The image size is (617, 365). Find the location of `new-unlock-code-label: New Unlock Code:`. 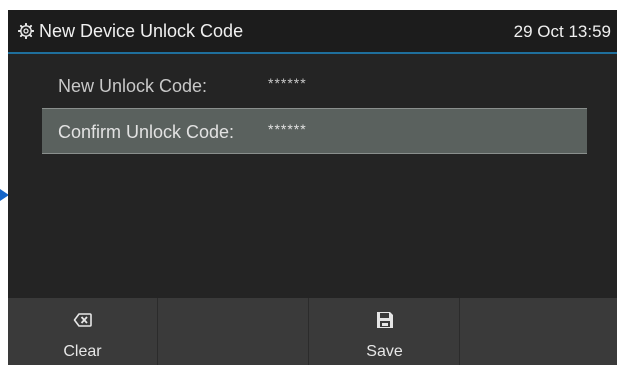

new-unlock-code-label: New Unlock Code: is located at coordinates (133, 86).